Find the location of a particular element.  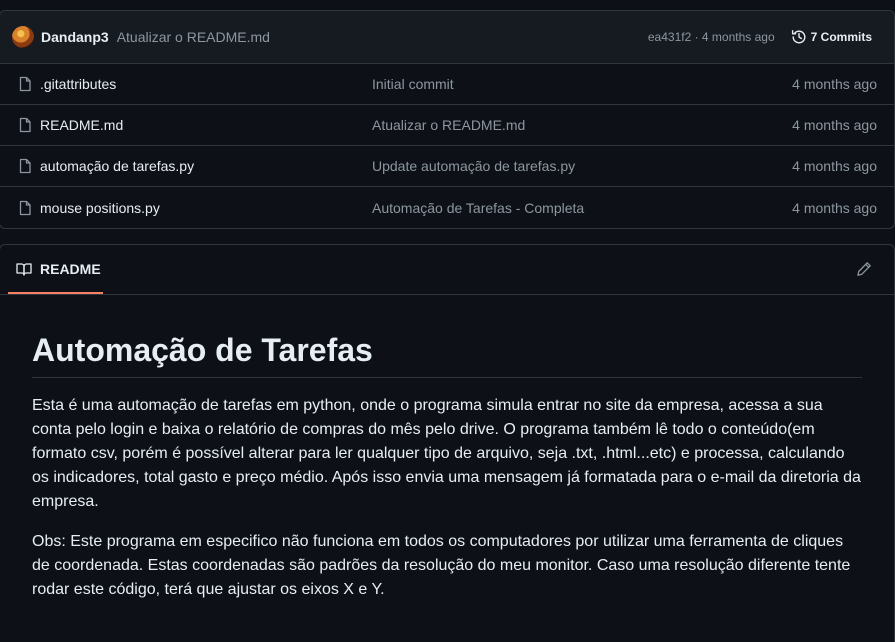

commit-author: Dandanp3 is located at coordinates (75, 37).